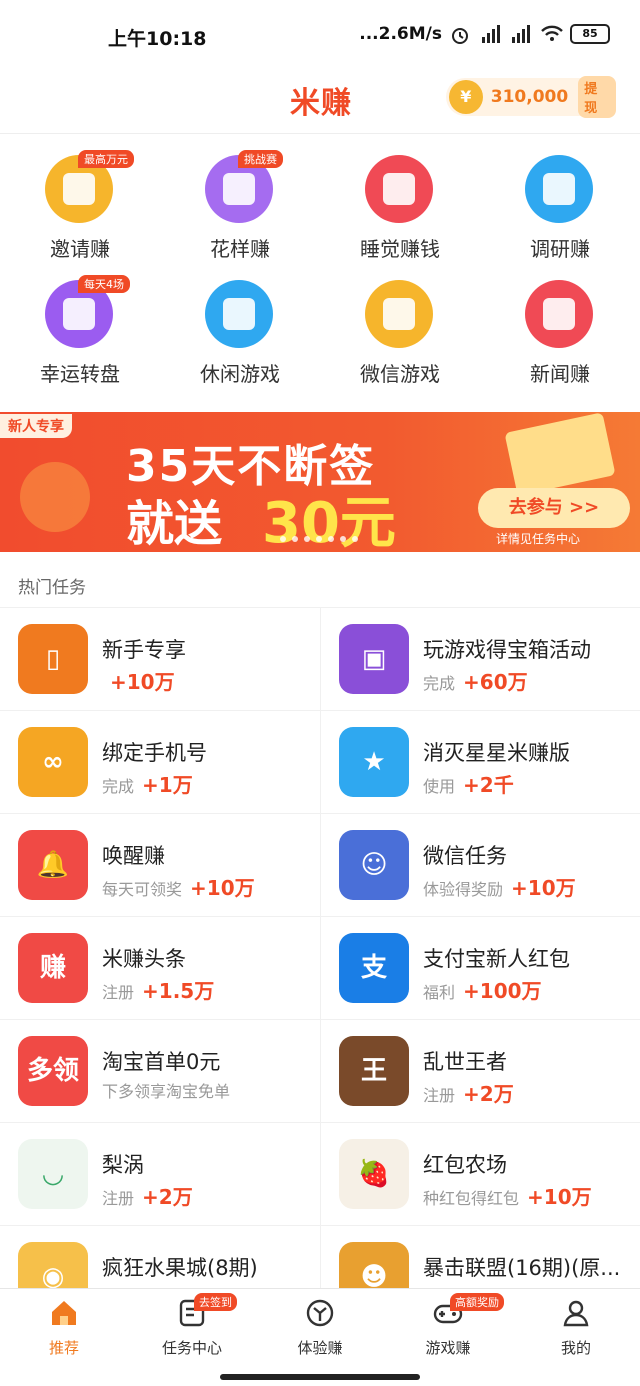  Describe the element at coordinates (320, 103) in the screenshot. I see `app-header: 米赚 ¥ 310,000 提现` at that location.